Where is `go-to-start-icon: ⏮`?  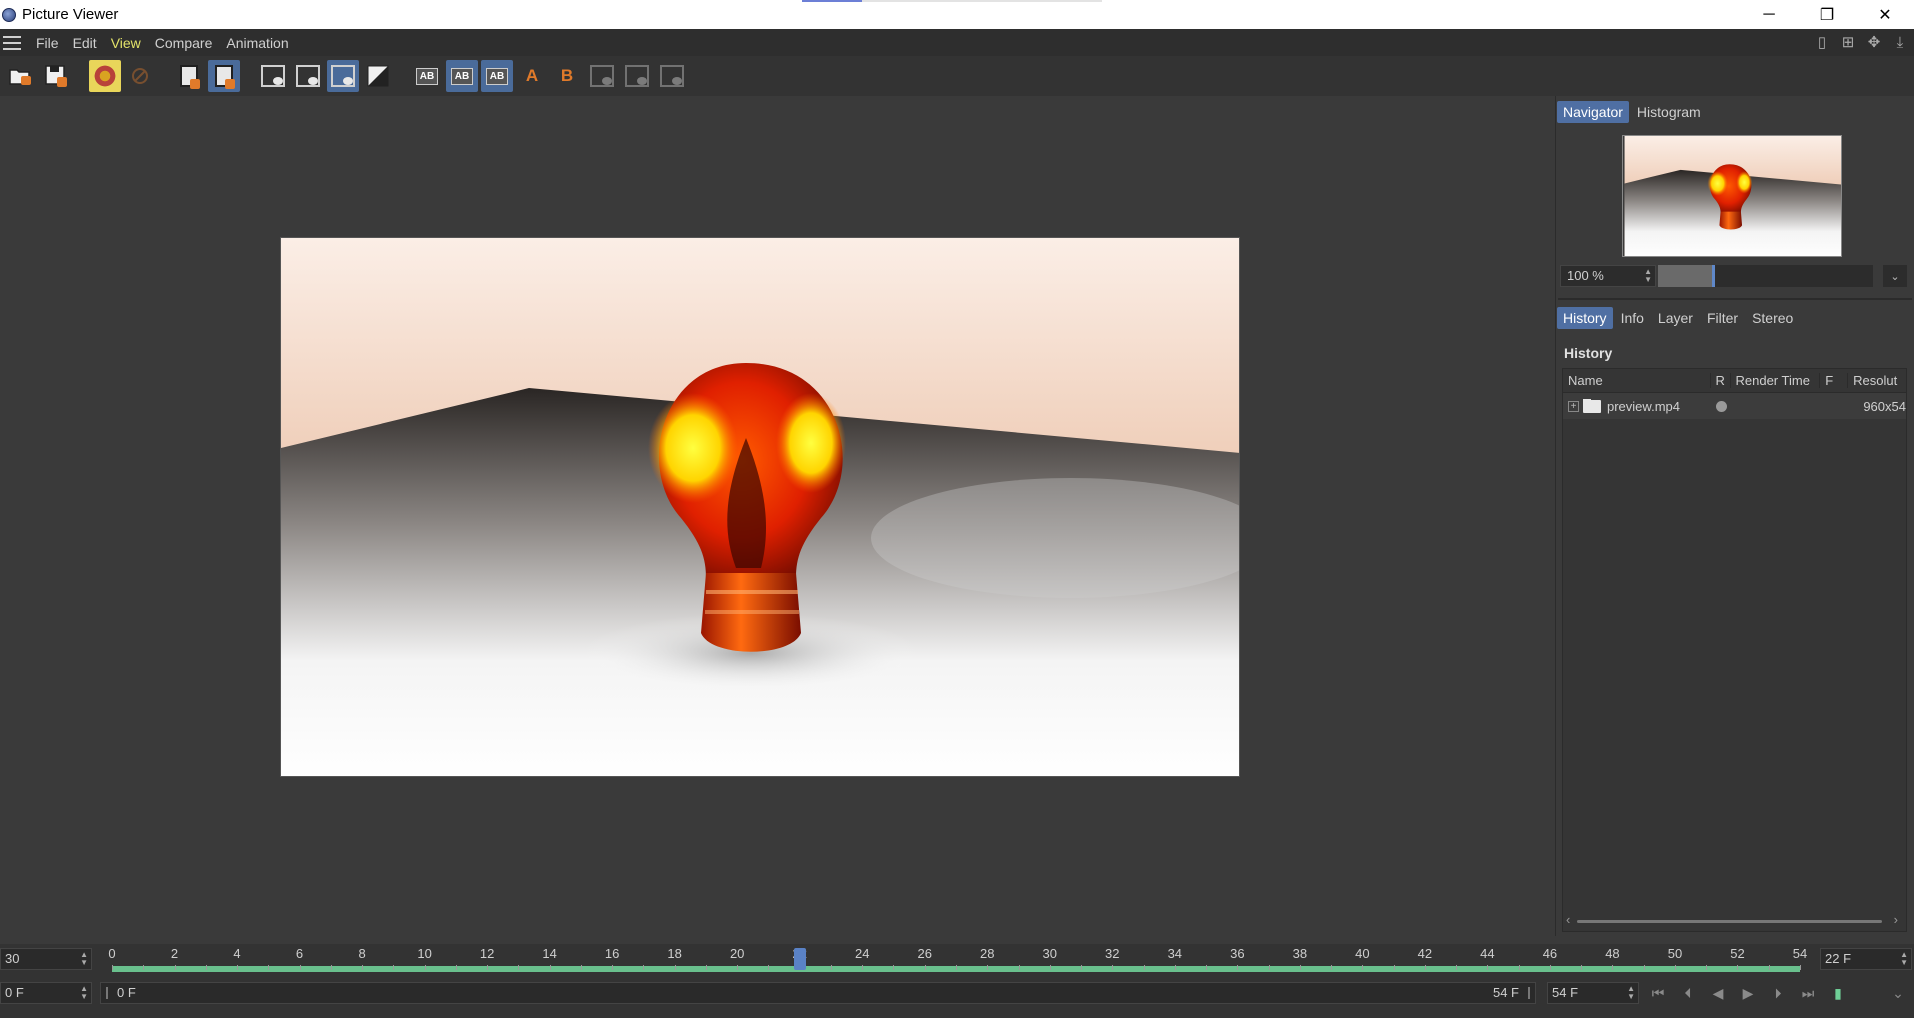 go-to-start-icon: ⏮ is located at coordinates (1658, 993).